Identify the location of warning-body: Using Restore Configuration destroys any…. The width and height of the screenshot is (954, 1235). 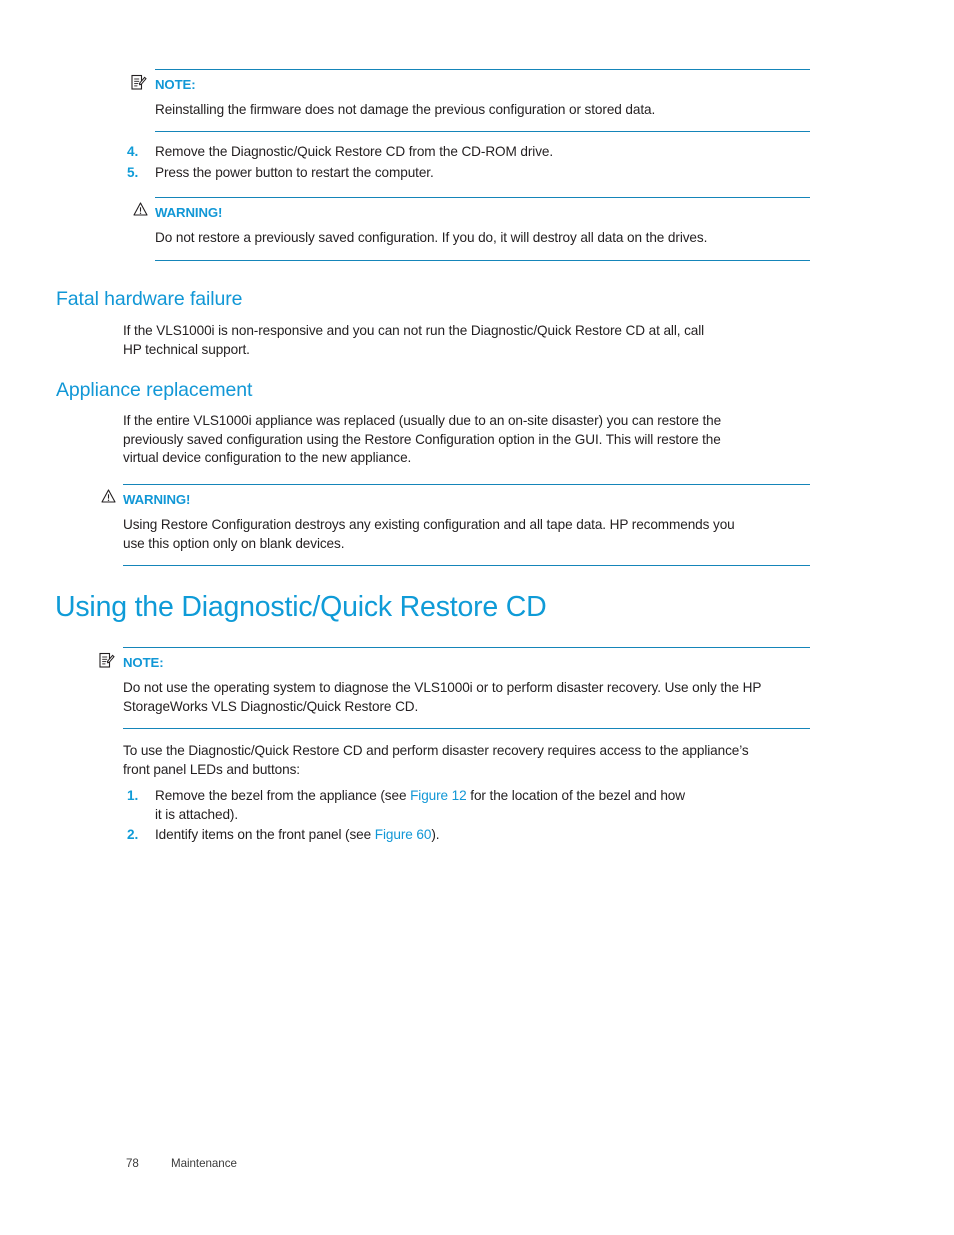
(466, 534).